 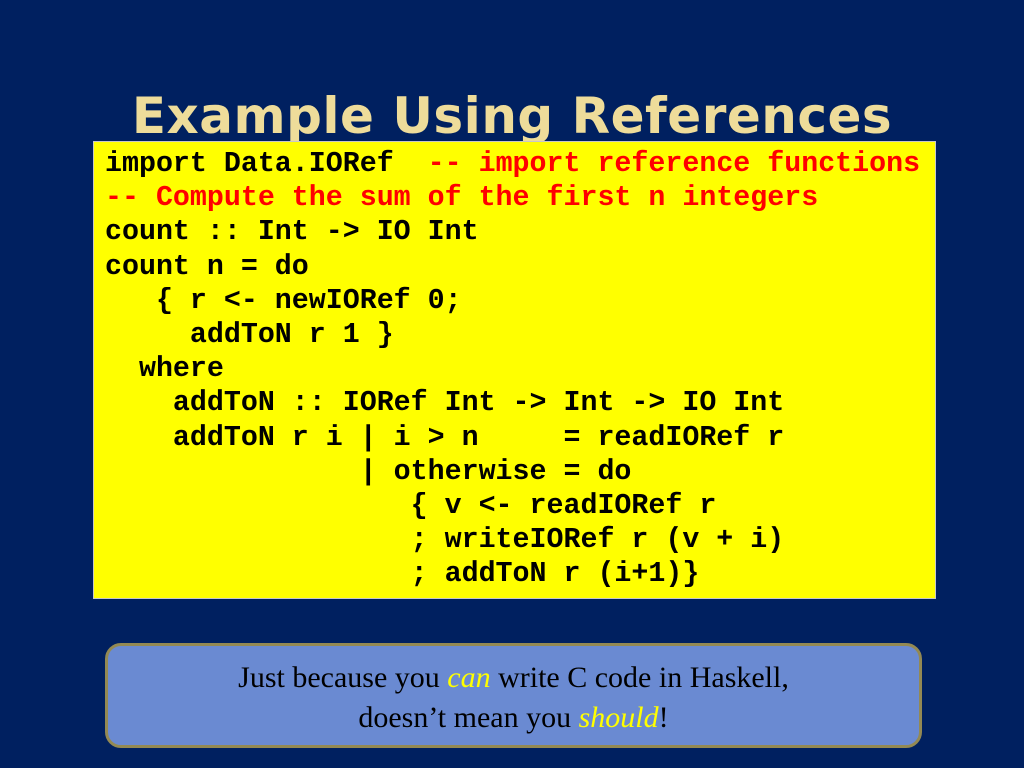 What do you see at coordinates (618, 717) in the screenshot?
I see `callout-emphasis: should` at bounding box center [618, 717].